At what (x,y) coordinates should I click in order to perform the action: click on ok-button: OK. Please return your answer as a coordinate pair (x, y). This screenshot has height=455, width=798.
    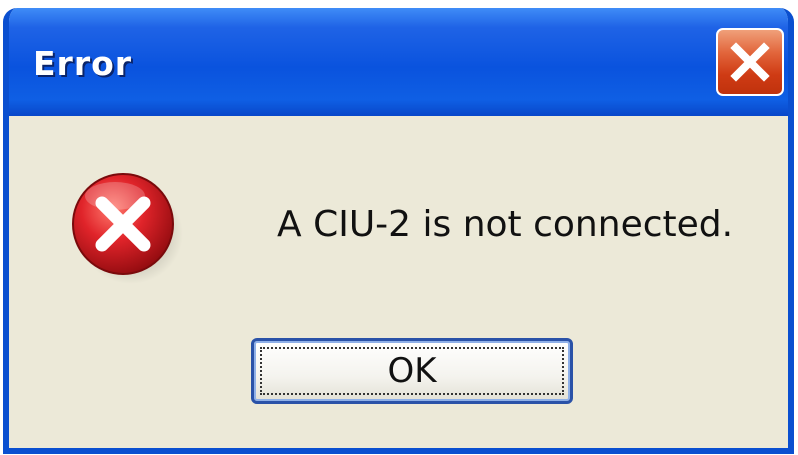
    Looking at the image, I should click on (412, 371).